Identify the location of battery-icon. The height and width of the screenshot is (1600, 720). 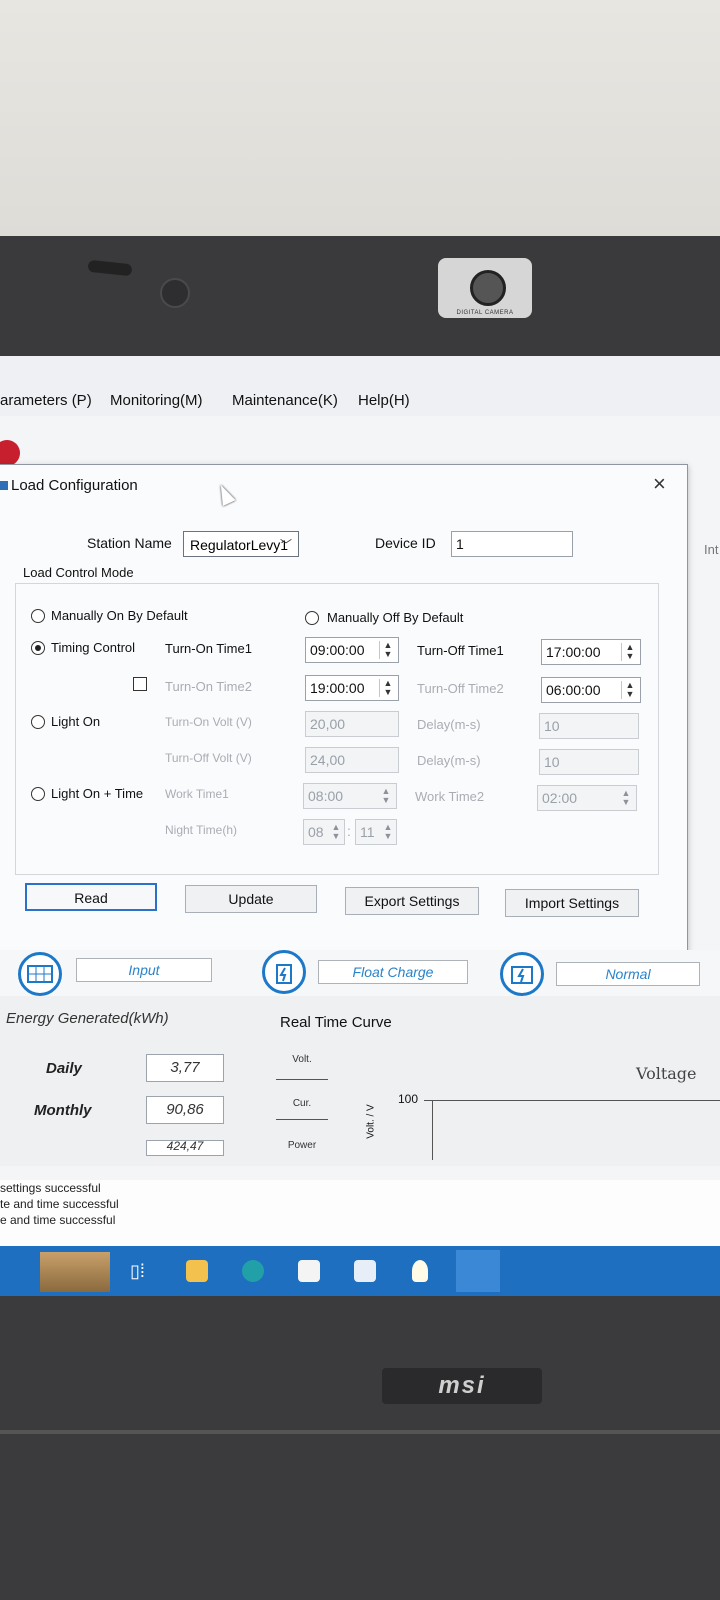
(522, 974).